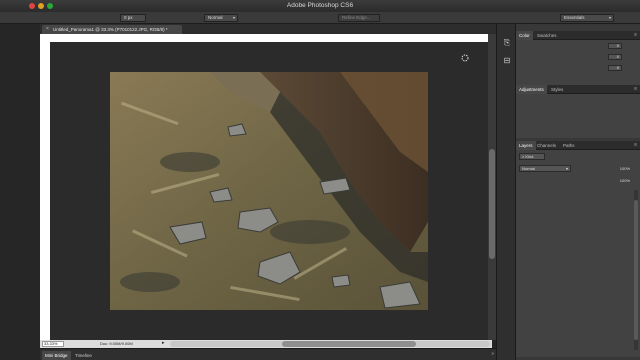 This screenshot has width=640, height=360. I want to click on tab-paths: Paths, so click(569, 145).